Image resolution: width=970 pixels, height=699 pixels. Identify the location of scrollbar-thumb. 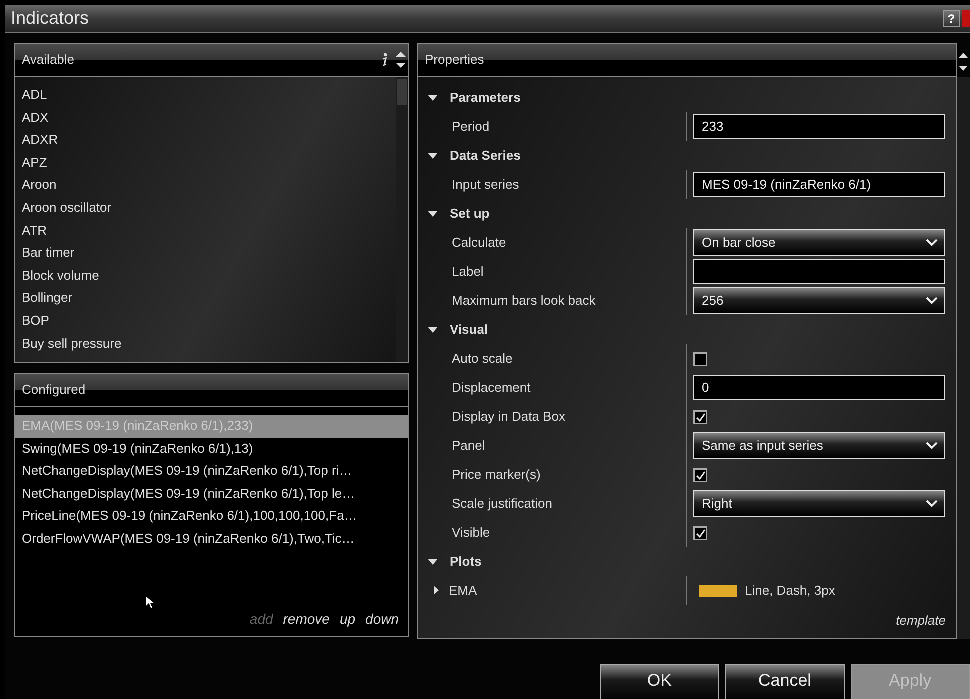
(402, 92).